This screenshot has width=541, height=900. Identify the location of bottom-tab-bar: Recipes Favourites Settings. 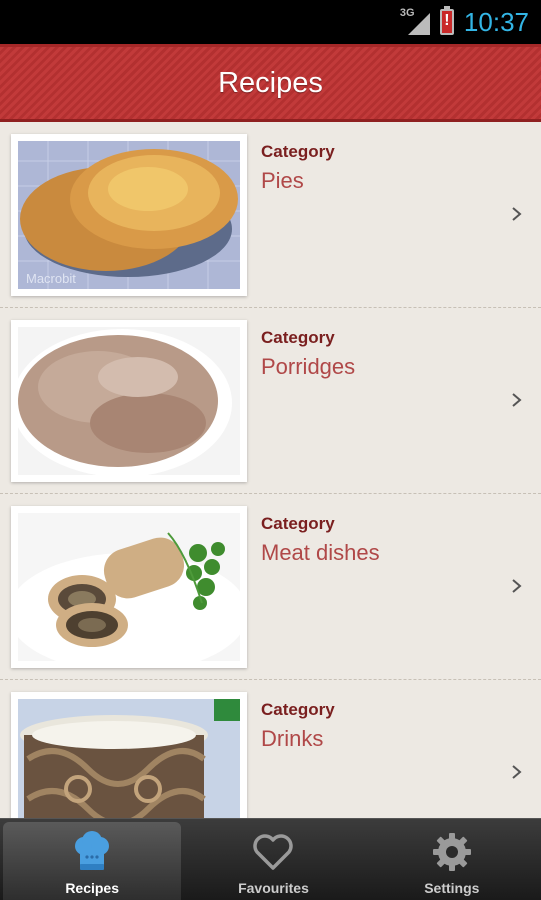
(270, 859).